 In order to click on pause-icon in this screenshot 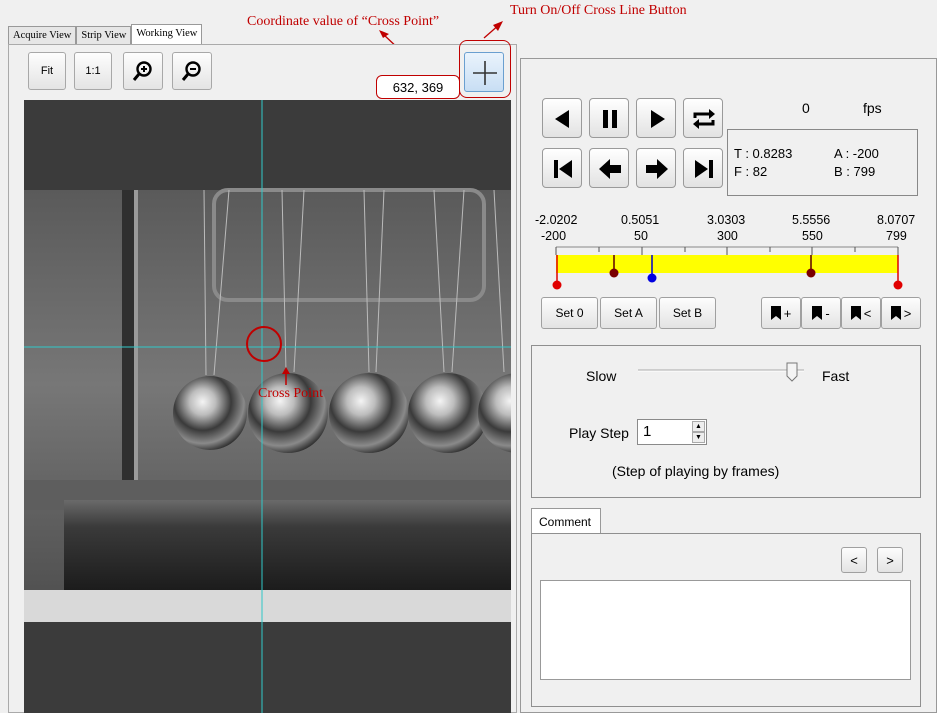, I will do `click(610, 119)`.